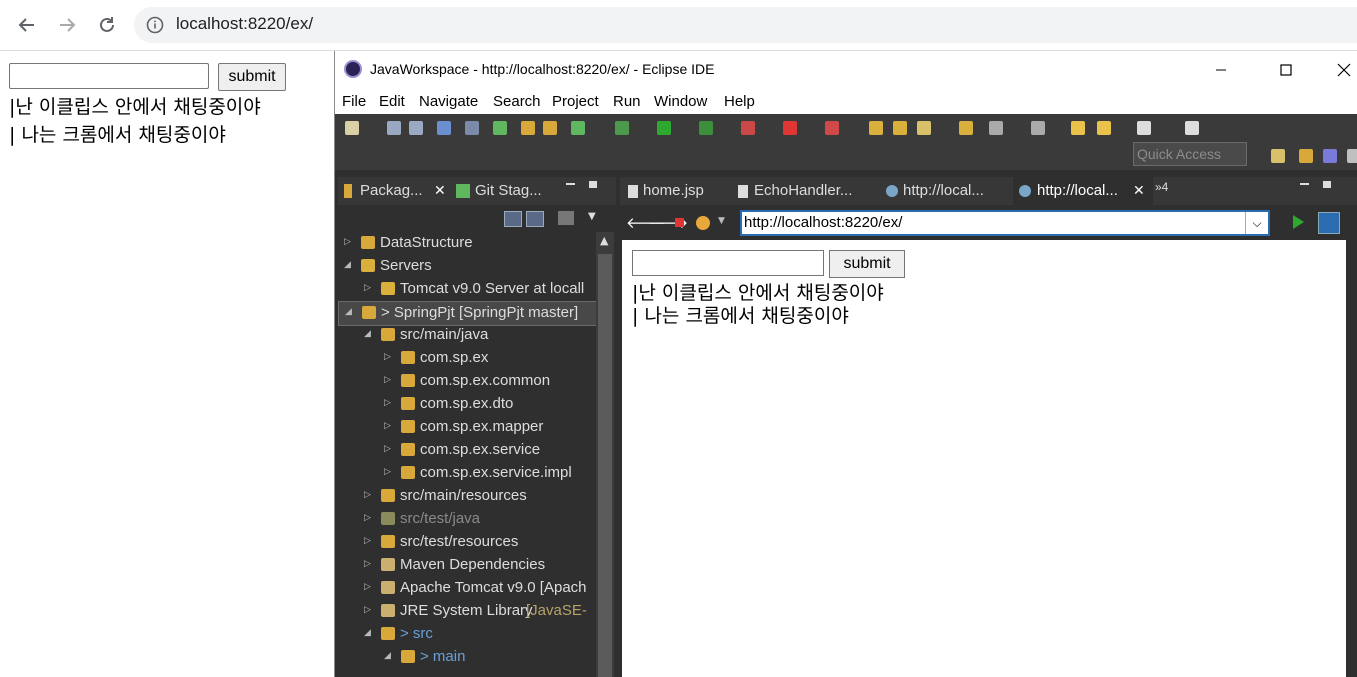 Image resolution: width=1357 pixels, height=677 pixels. Describe the element at coordinates (706, 128) in the screenshot. I see `run-server-icon` at that location.